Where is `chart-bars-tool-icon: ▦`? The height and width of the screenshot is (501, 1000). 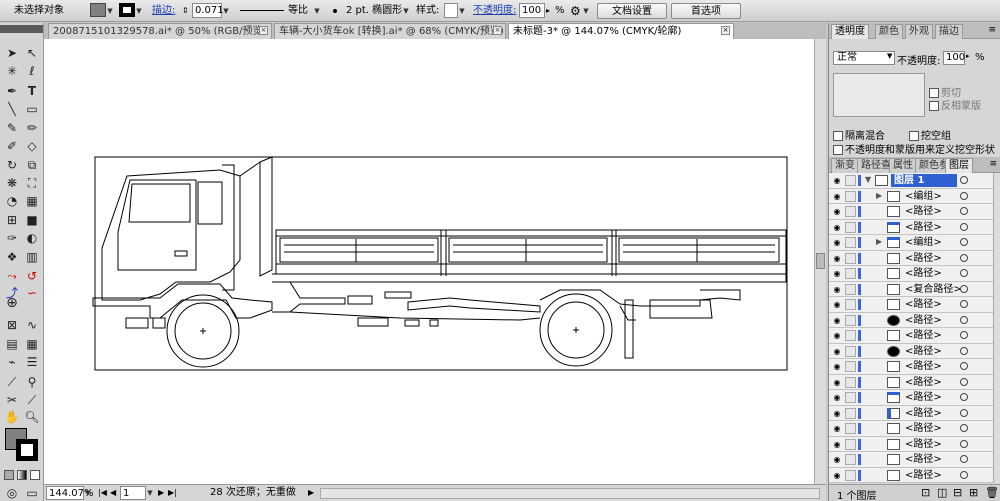
chart-bars-tool-icon: ▦ is located at coordinates (32, 344).